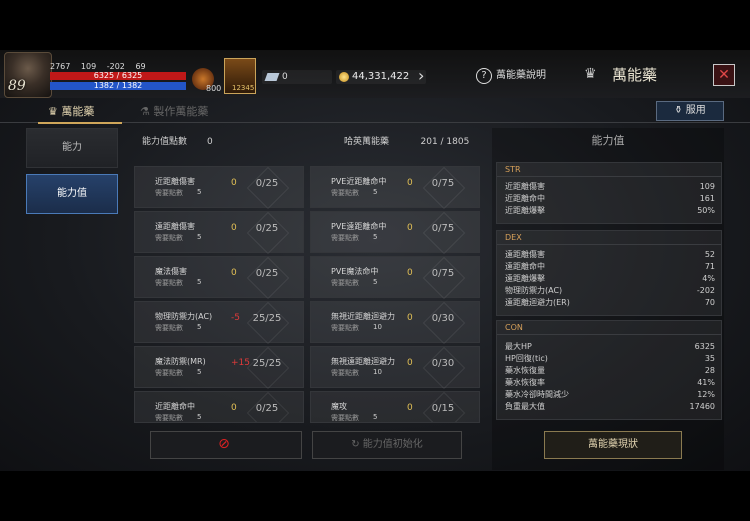 This screenshot has width=750, height=521. I want to click on use-button: ⚱ 服用, so click(690, 111).